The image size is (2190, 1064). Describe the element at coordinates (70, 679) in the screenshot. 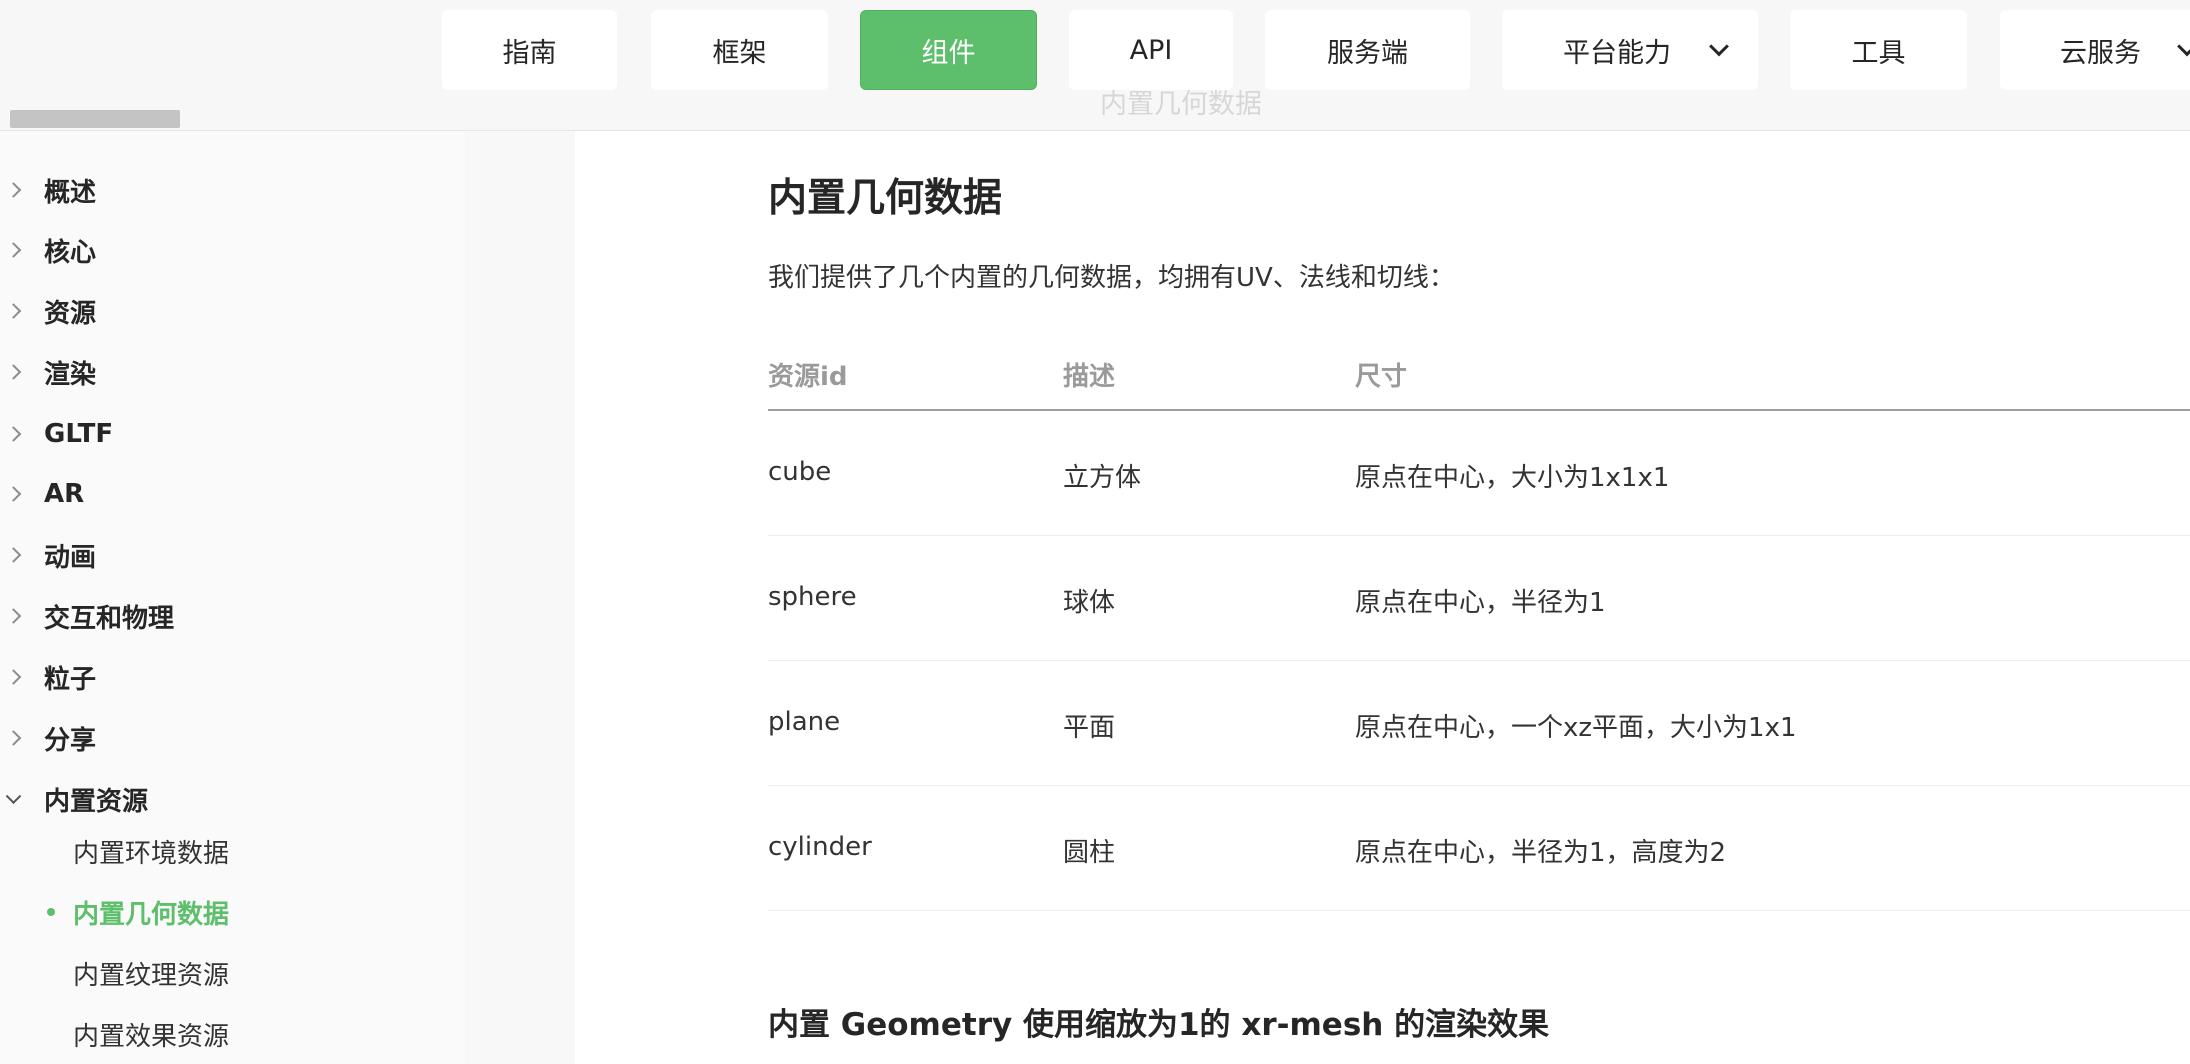

I see `sidebar-item-label: 粒子` at that location.